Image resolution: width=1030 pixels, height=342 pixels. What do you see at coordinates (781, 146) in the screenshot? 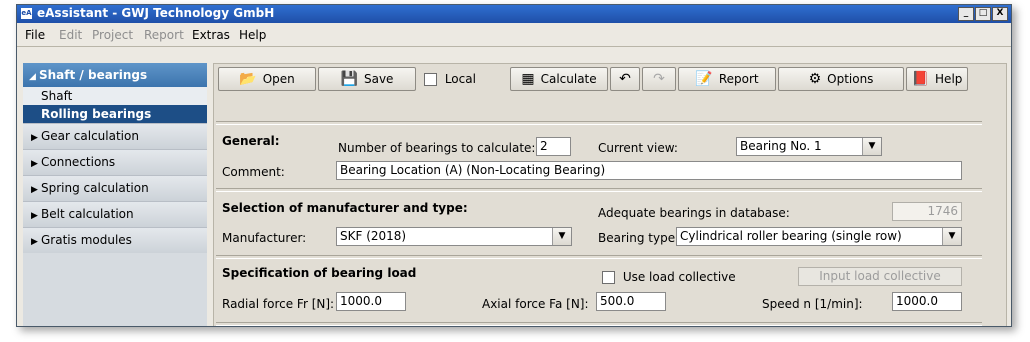
I see `current-view-value: Bearing No. 1` at bounding box center [781, 146].